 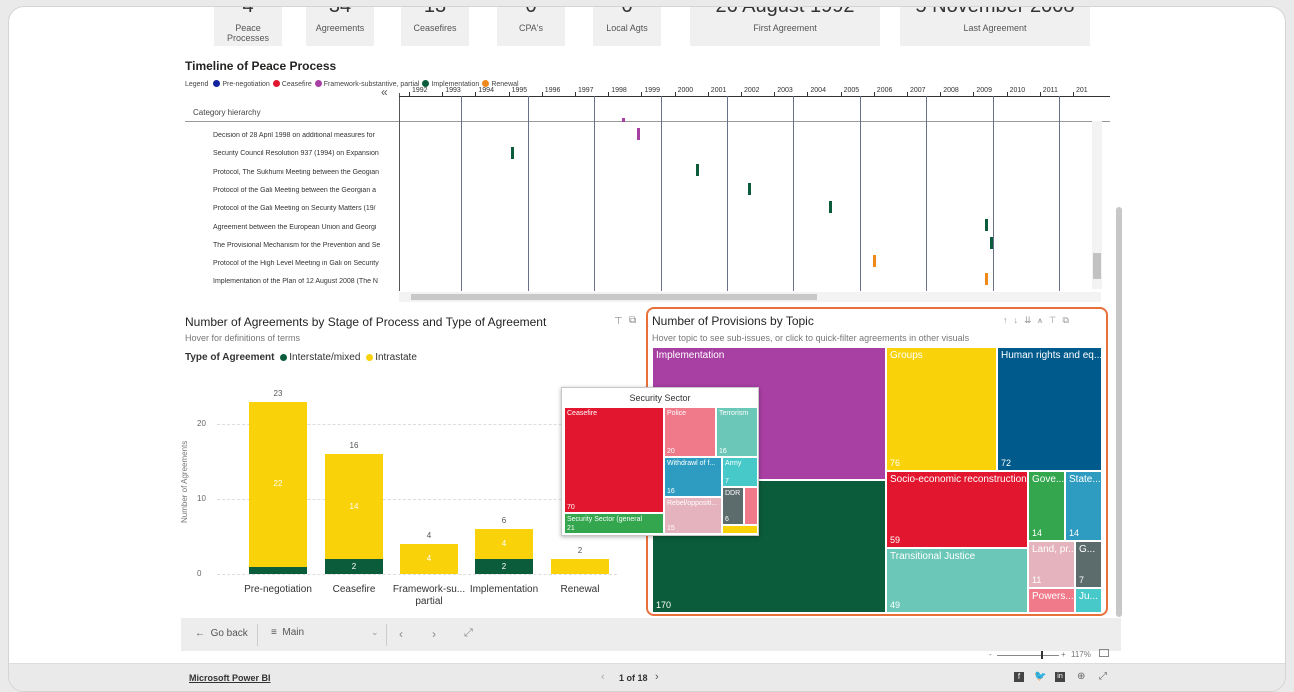 I want to click on linkedin-icon: in, so click(x=1060, y=677).